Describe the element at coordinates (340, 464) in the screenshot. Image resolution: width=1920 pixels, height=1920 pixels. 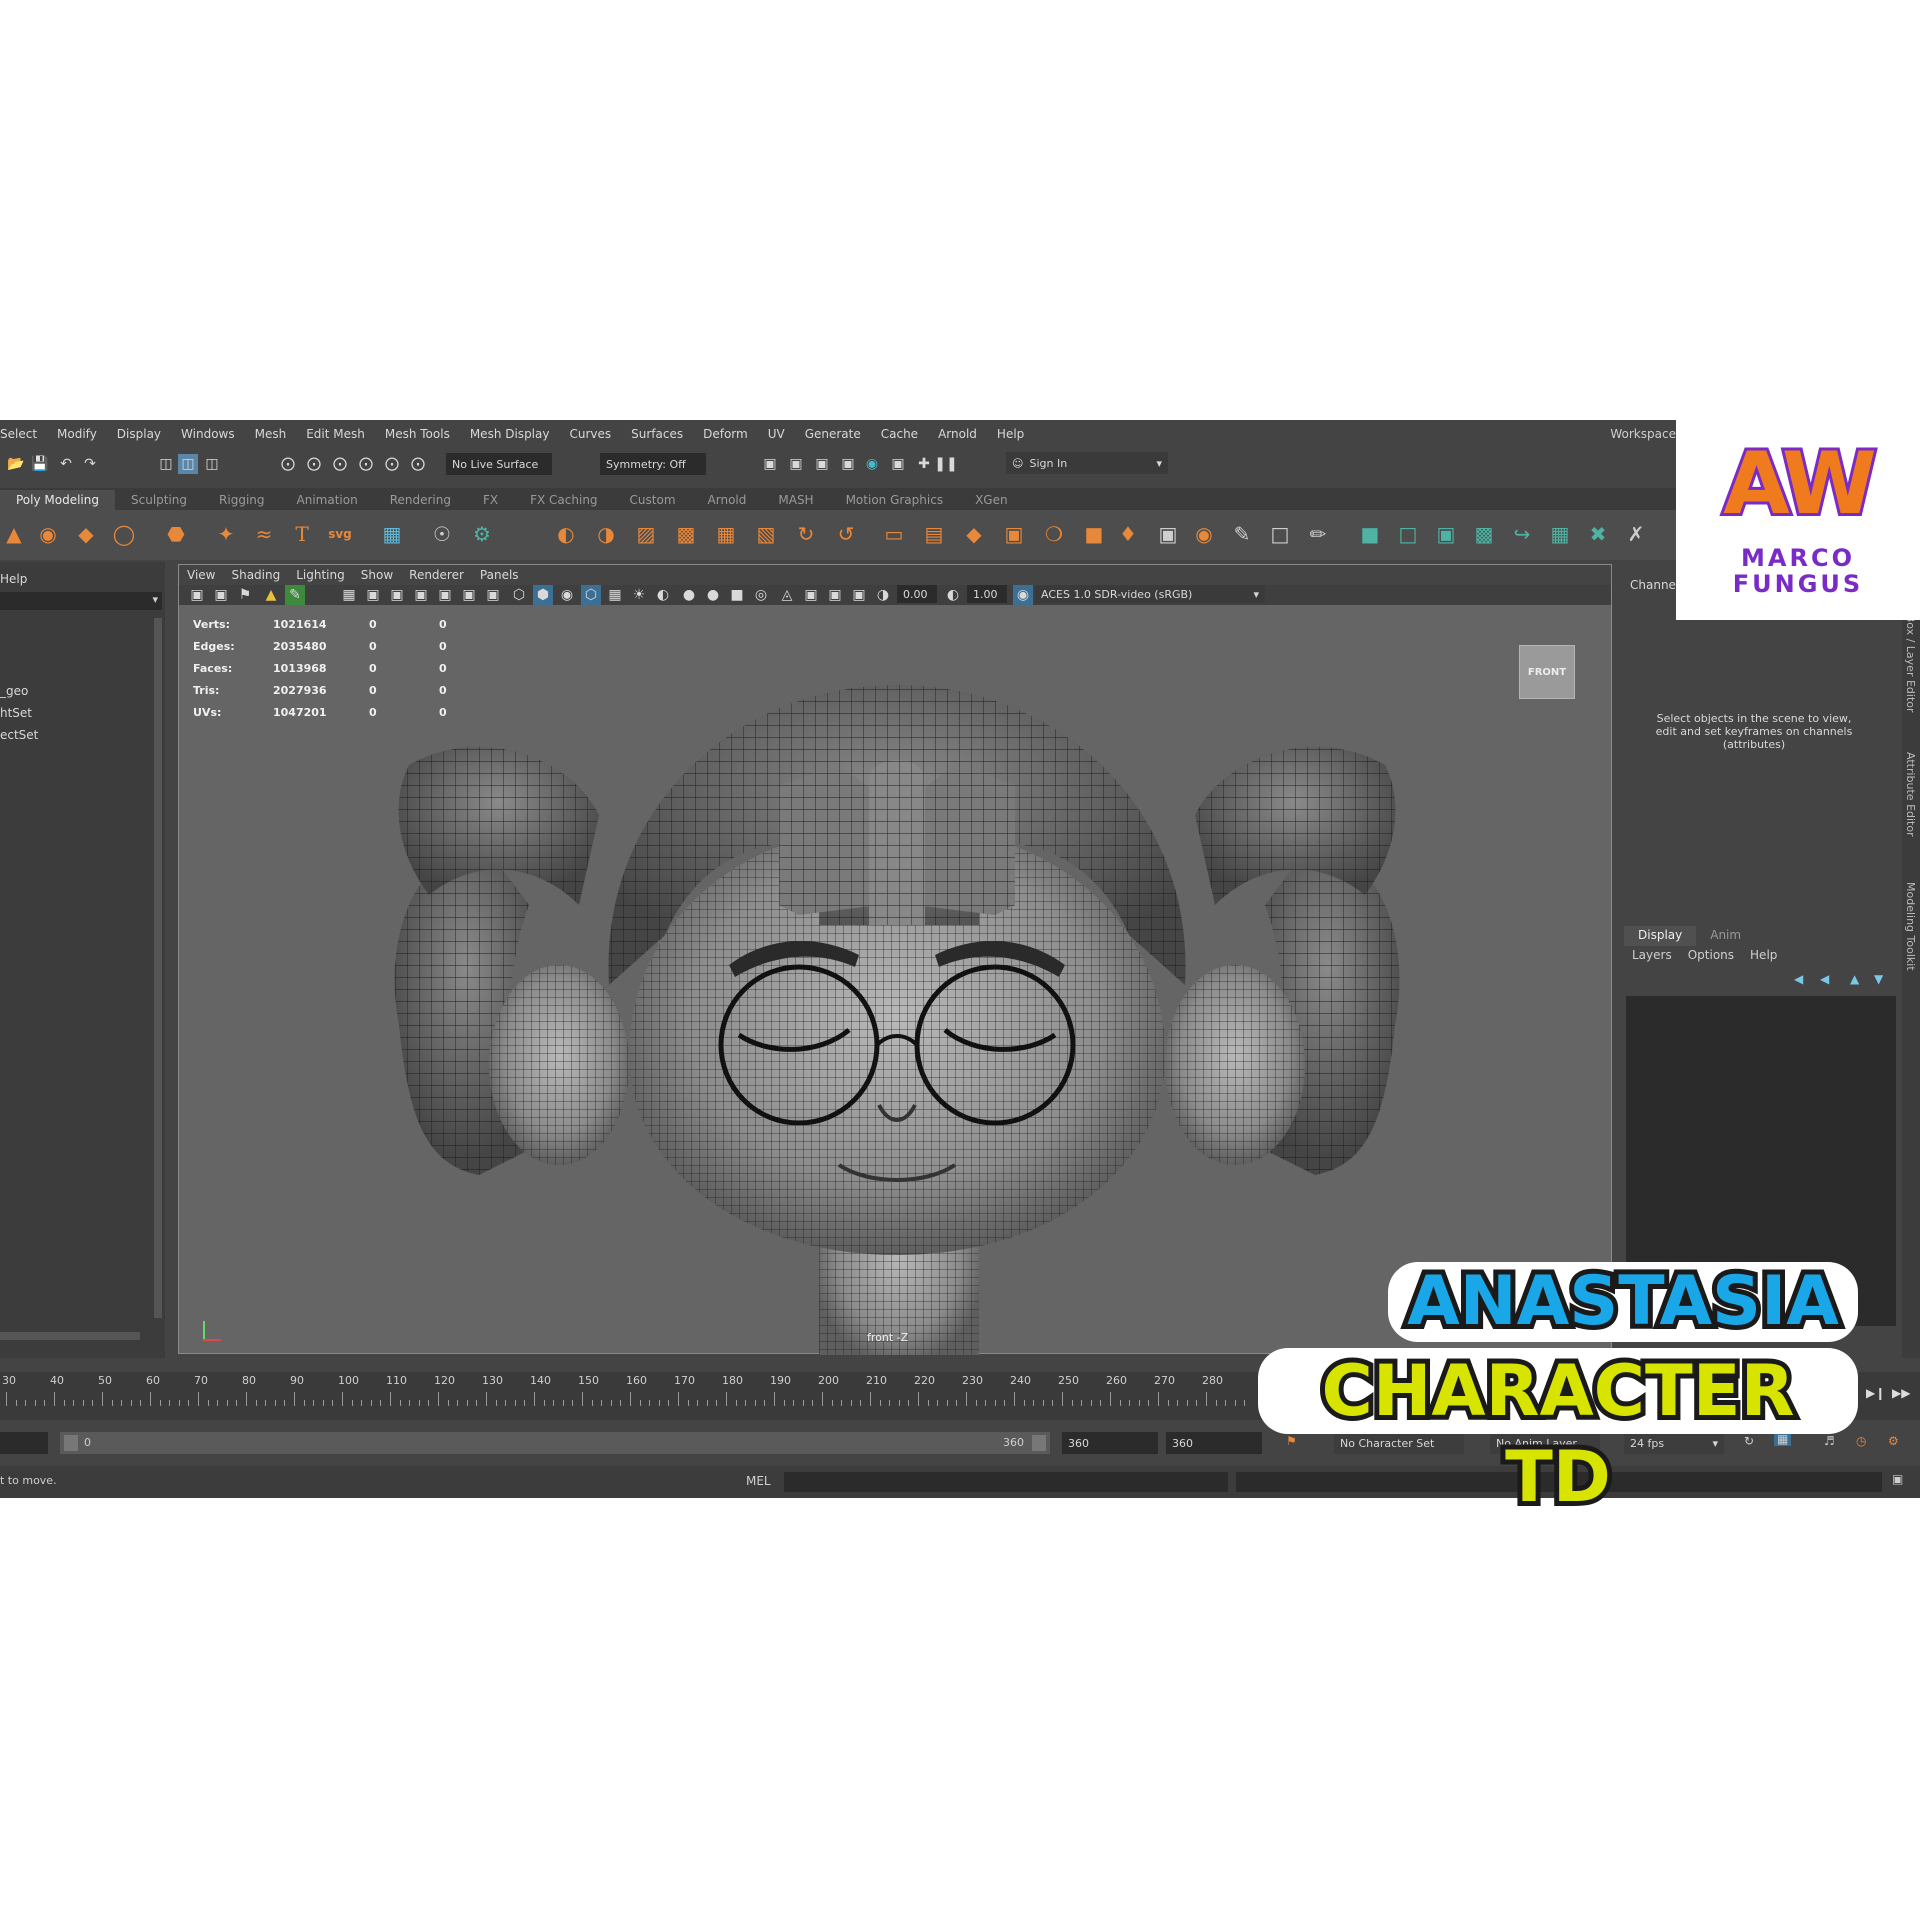
I see `snap-point-icon: ⨀` at that location.